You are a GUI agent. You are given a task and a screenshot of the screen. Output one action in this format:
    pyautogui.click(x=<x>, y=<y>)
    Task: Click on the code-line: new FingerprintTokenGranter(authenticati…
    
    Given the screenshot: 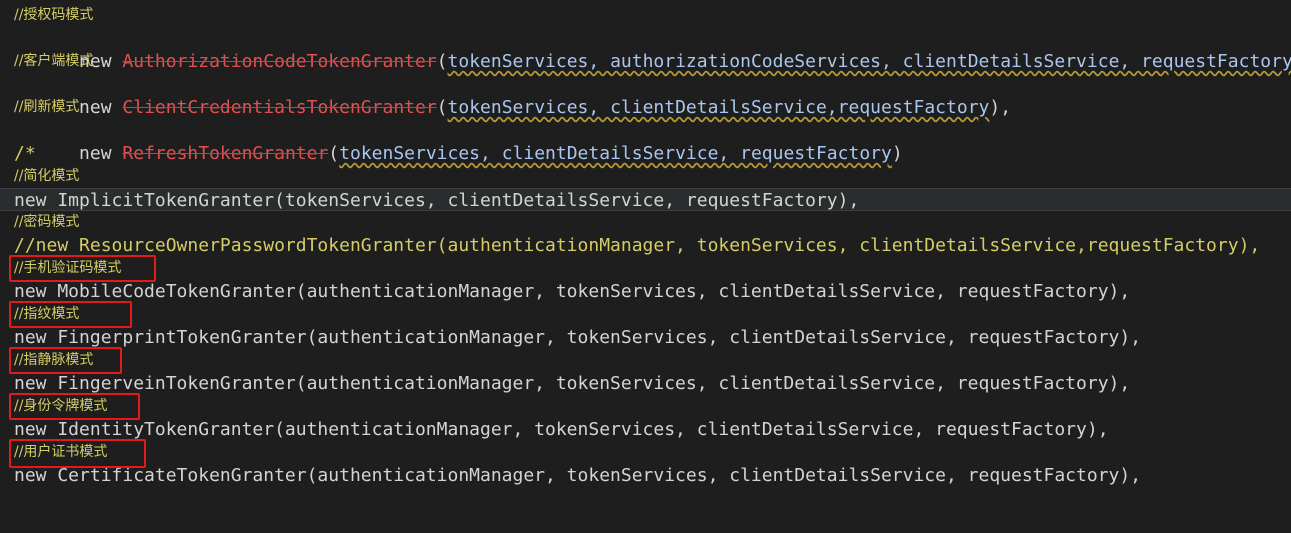 What is the action you would take?
    pyautogui.click(x=645, y=337)
    